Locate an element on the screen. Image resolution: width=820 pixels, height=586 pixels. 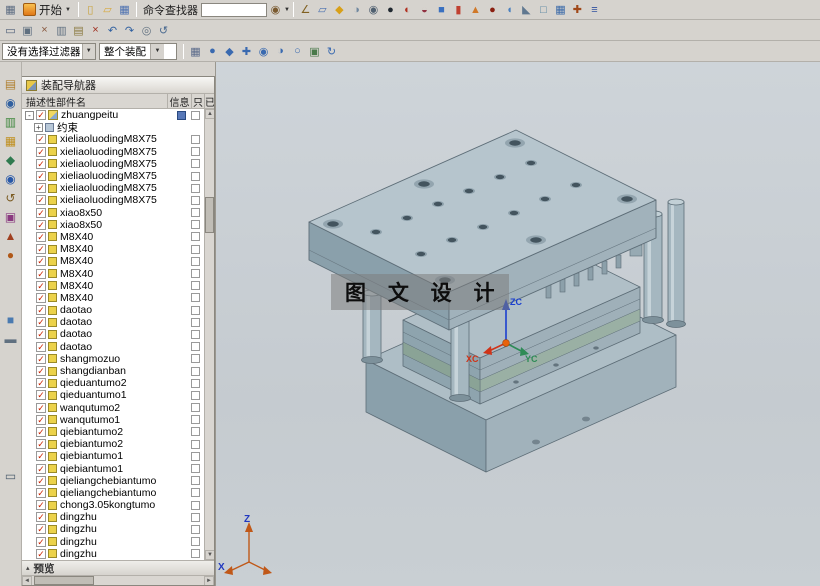
edge-blend-icon: ◖ is located at coordinates (509, 9).